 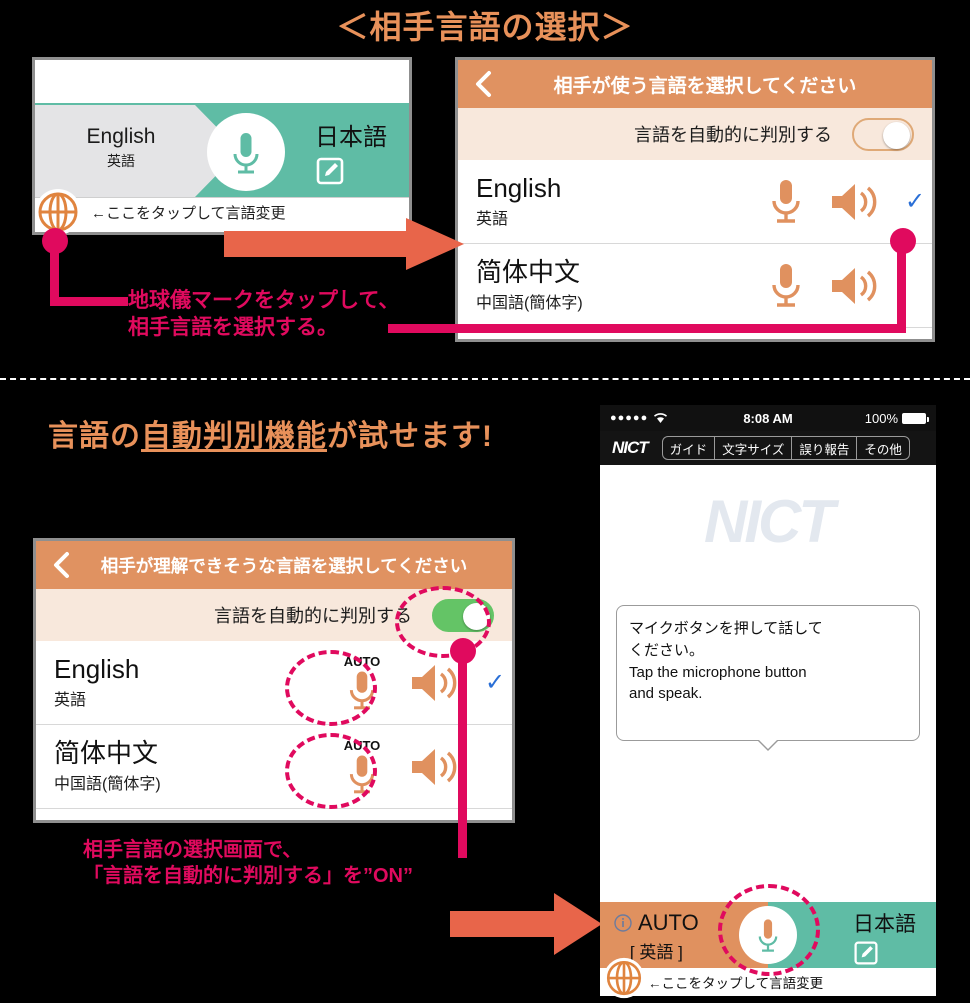 What do you see at coordinates (667, 650) in the screenshot?
I see `bubble-line-2: ください。` at bounding box center [667, 650].